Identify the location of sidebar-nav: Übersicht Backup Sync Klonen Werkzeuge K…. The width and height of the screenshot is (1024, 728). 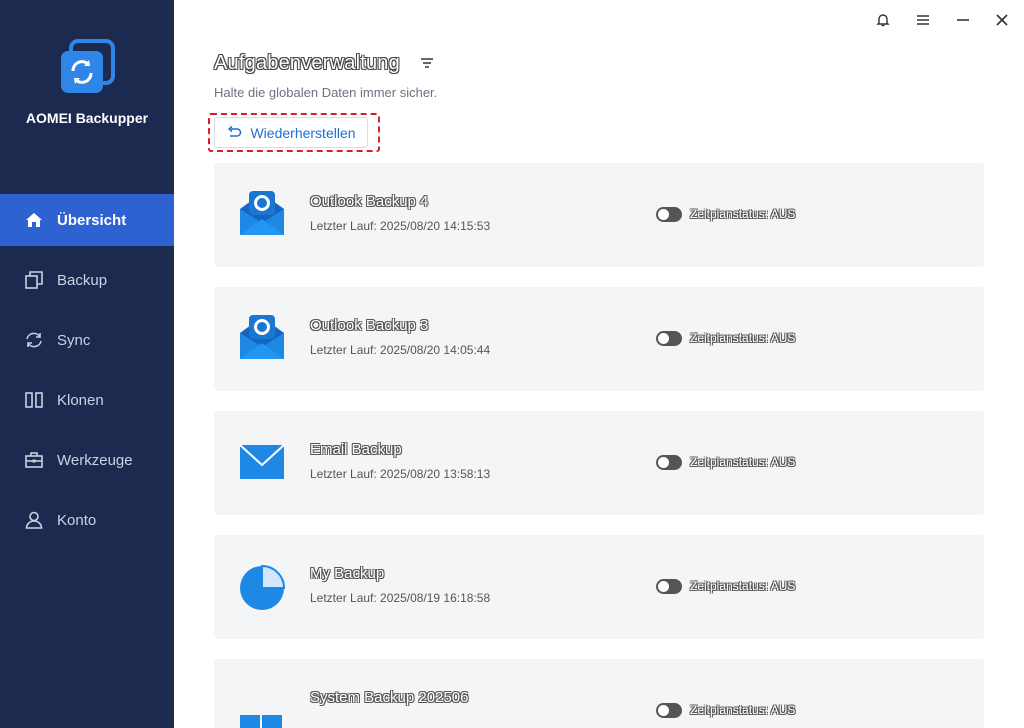
(87, 374).